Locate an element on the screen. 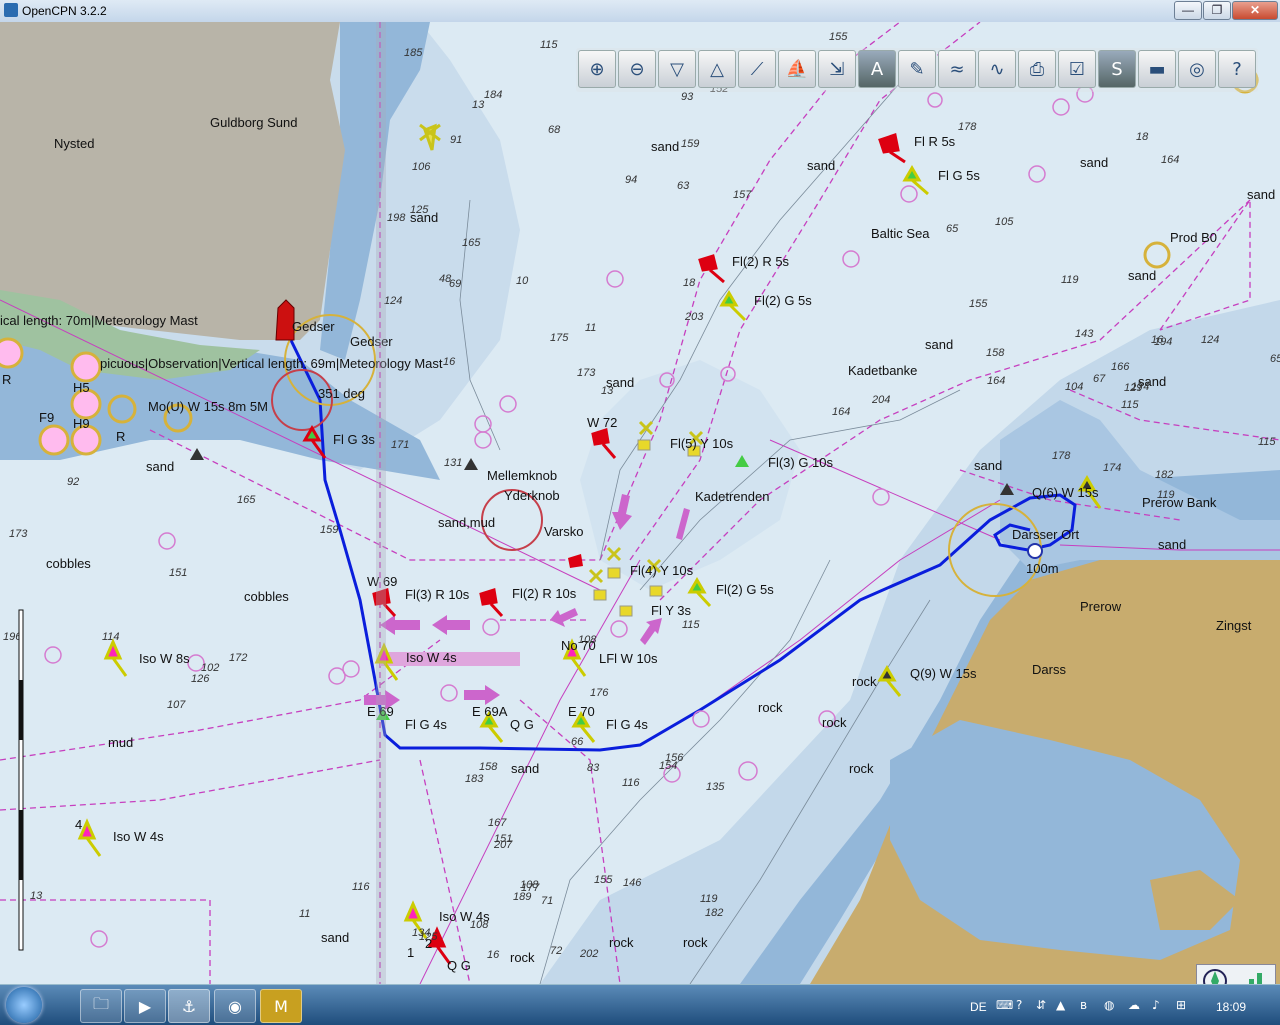 This screenshot has height=1025, width=1280. label-fl-g-4s-b: Fl G 4s is located at coordinates (627, 724).